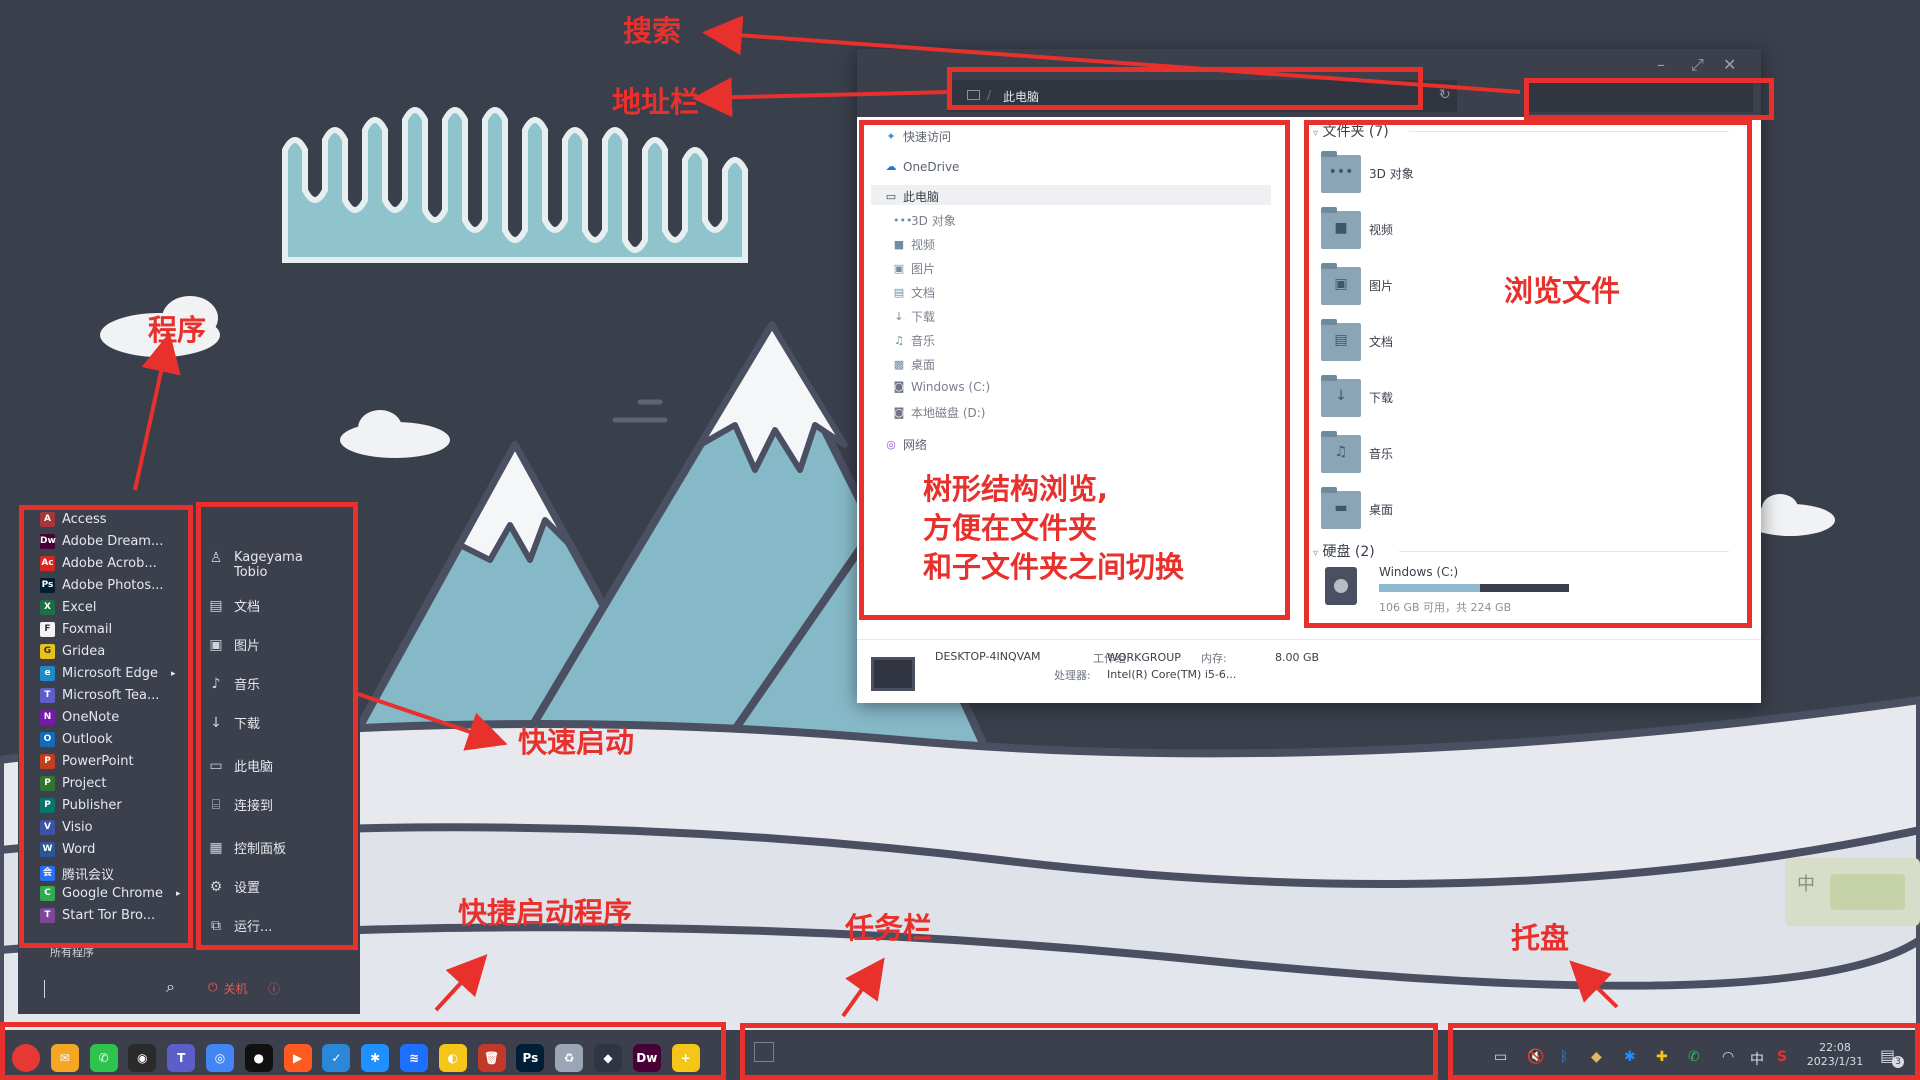 This screenshot has width=1920, height=1080. Describe the element at coordinates (213, 987) in the screenshot. I see `power-icon: ⏻` at that location.